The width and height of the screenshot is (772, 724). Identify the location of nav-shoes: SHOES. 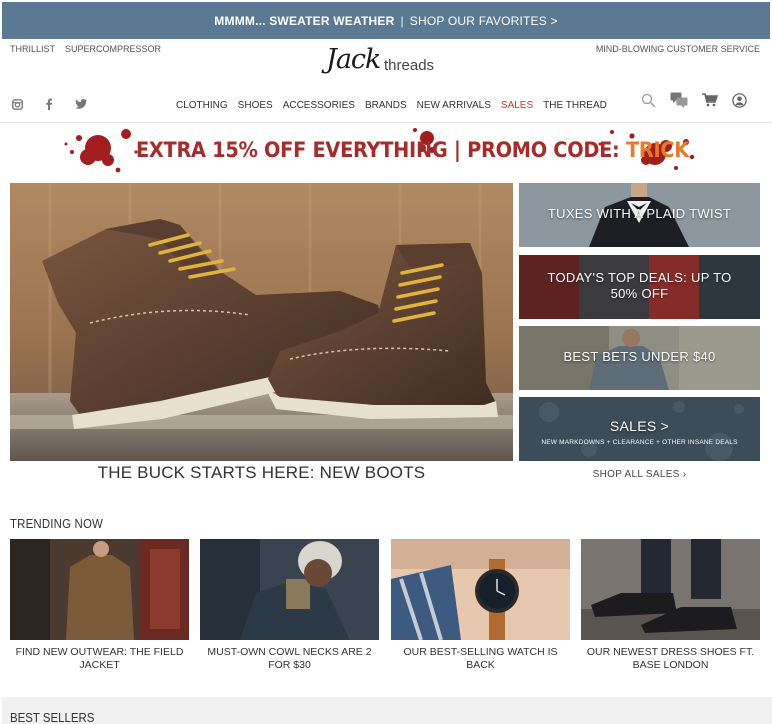
(255, 105).